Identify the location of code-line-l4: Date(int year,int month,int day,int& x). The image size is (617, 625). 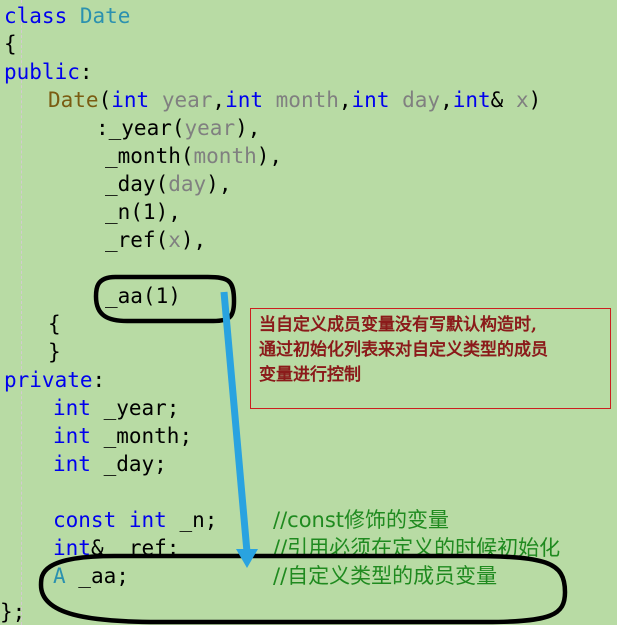
(294, 100).